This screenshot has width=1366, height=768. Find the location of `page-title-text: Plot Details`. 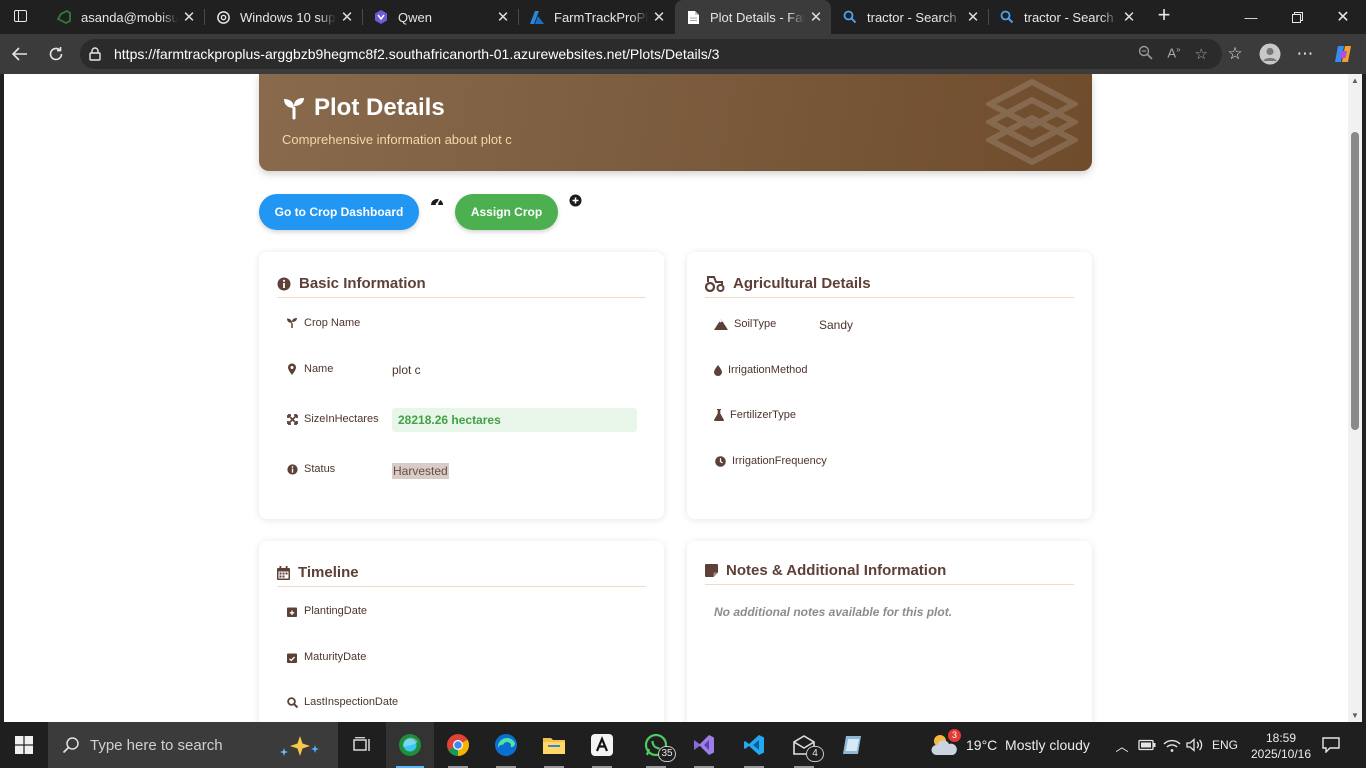

page-title-text: Plot Details is located at coordinates (379, 107).